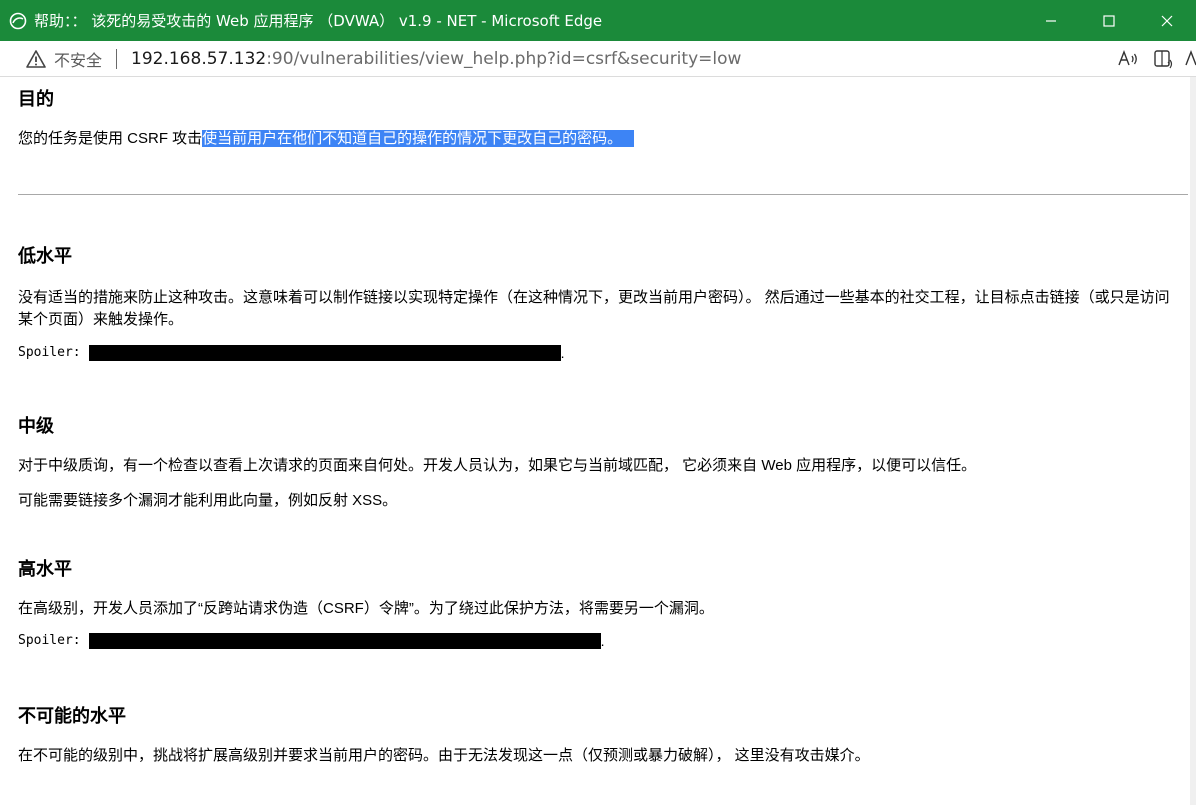 The image size is (1196, 805). I want to click on section-heading-low: 低水平, so click(45, 256).